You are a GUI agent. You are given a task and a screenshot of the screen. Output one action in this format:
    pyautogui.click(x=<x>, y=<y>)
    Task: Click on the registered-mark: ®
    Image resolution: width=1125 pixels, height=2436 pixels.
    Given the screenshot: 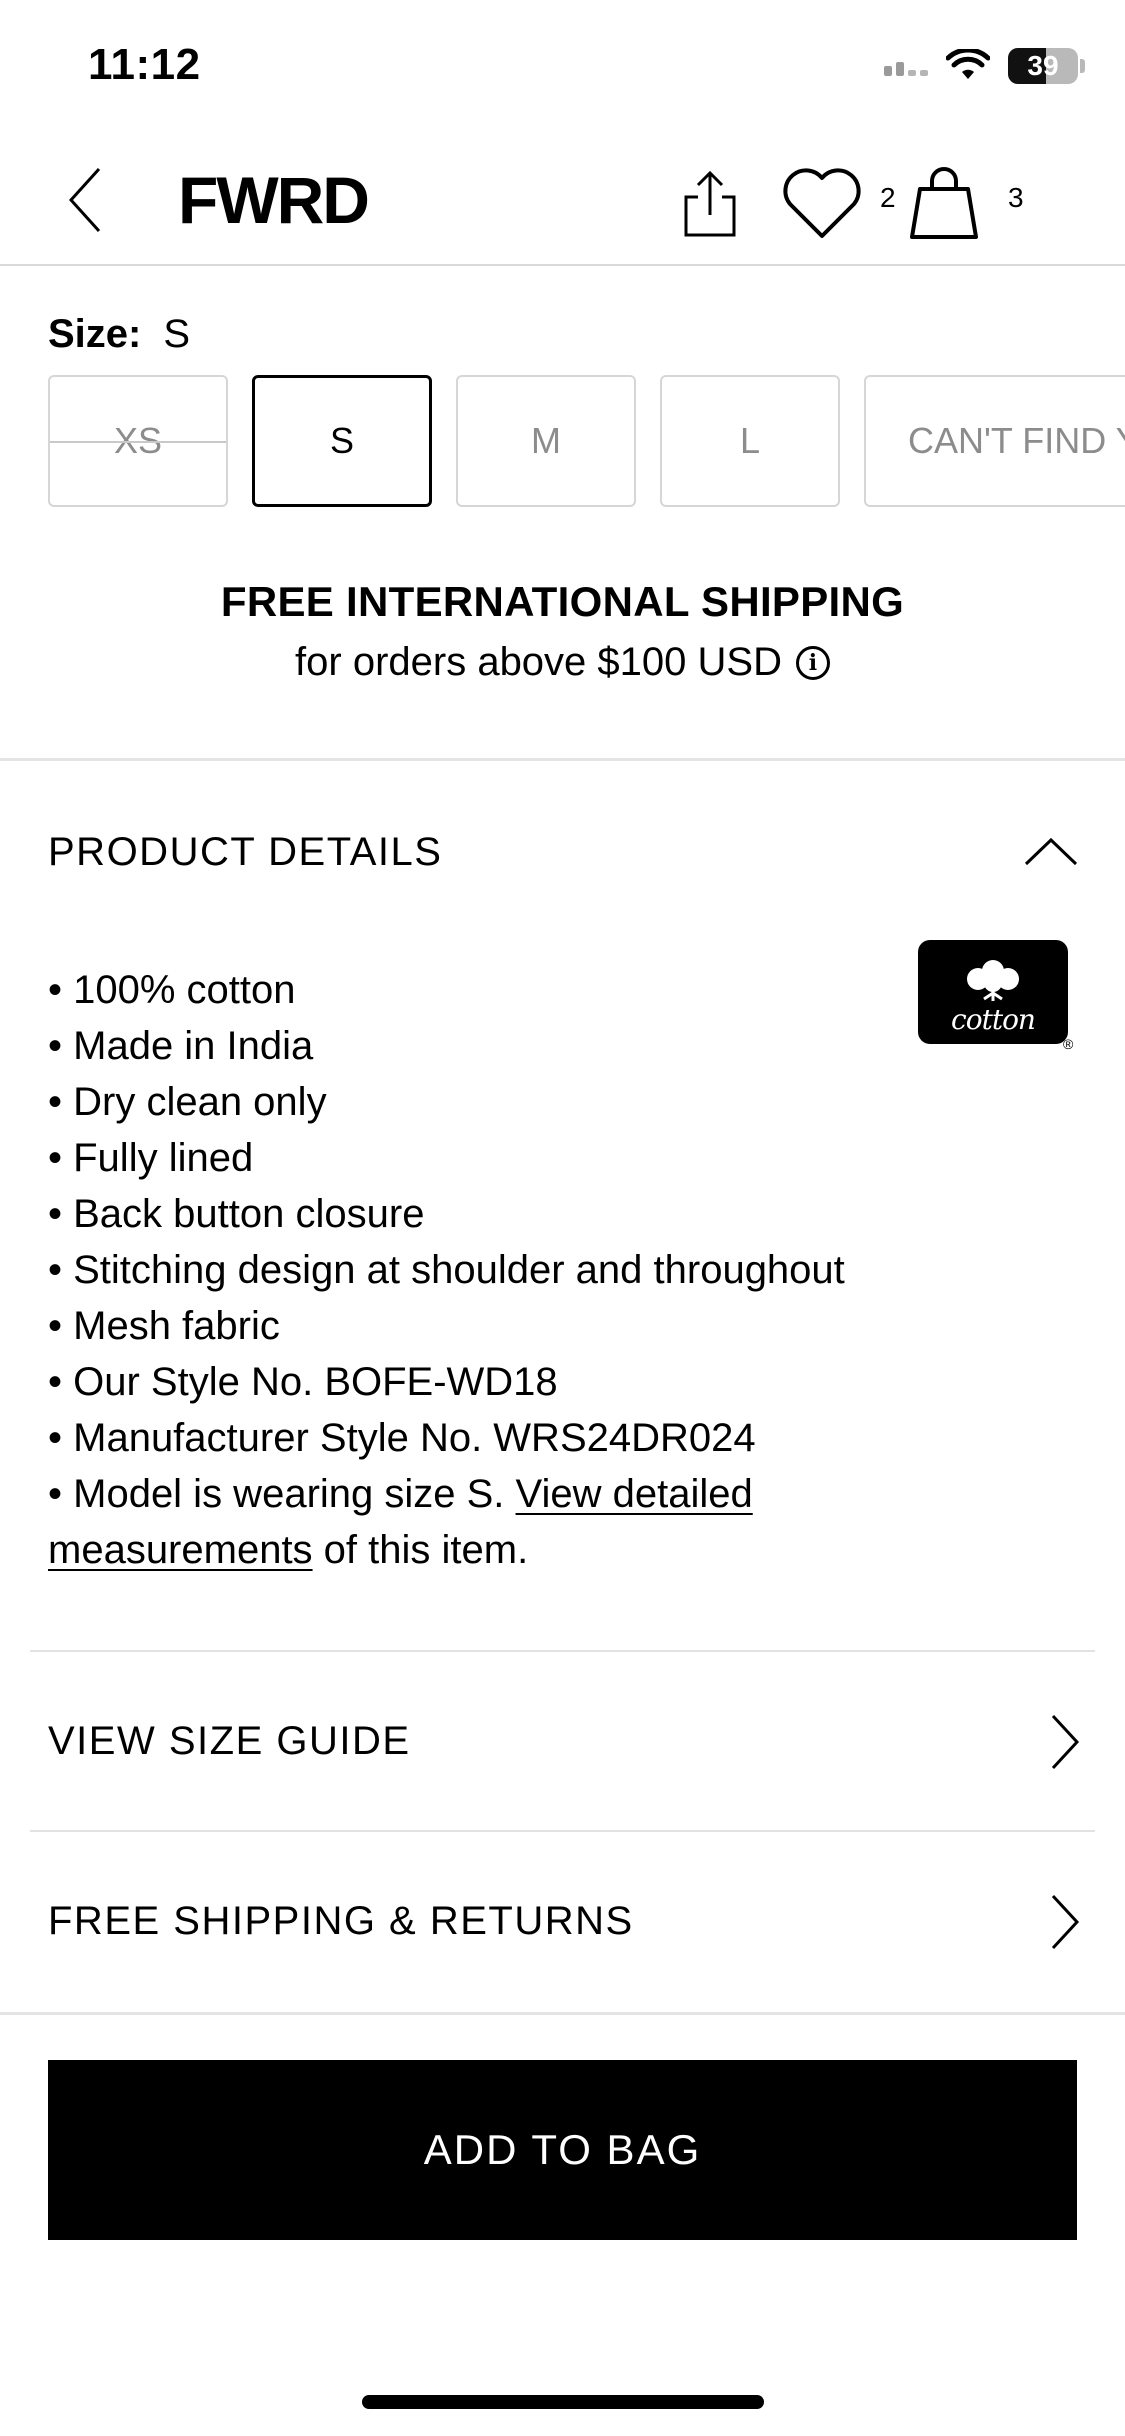 What is the action you would take?
    pyautogui.click(x=1068, y=1044)
    